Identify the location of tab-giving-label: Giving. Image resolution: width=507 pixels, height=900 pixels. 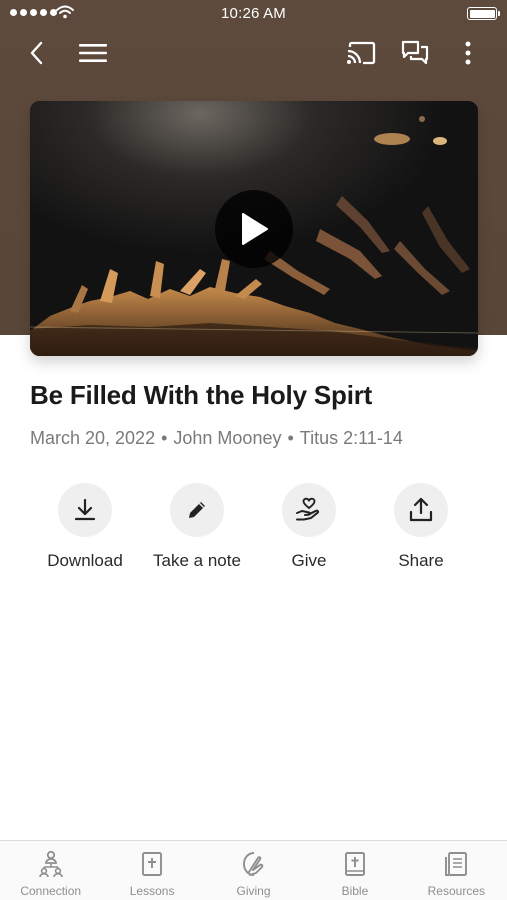
(253, 891).